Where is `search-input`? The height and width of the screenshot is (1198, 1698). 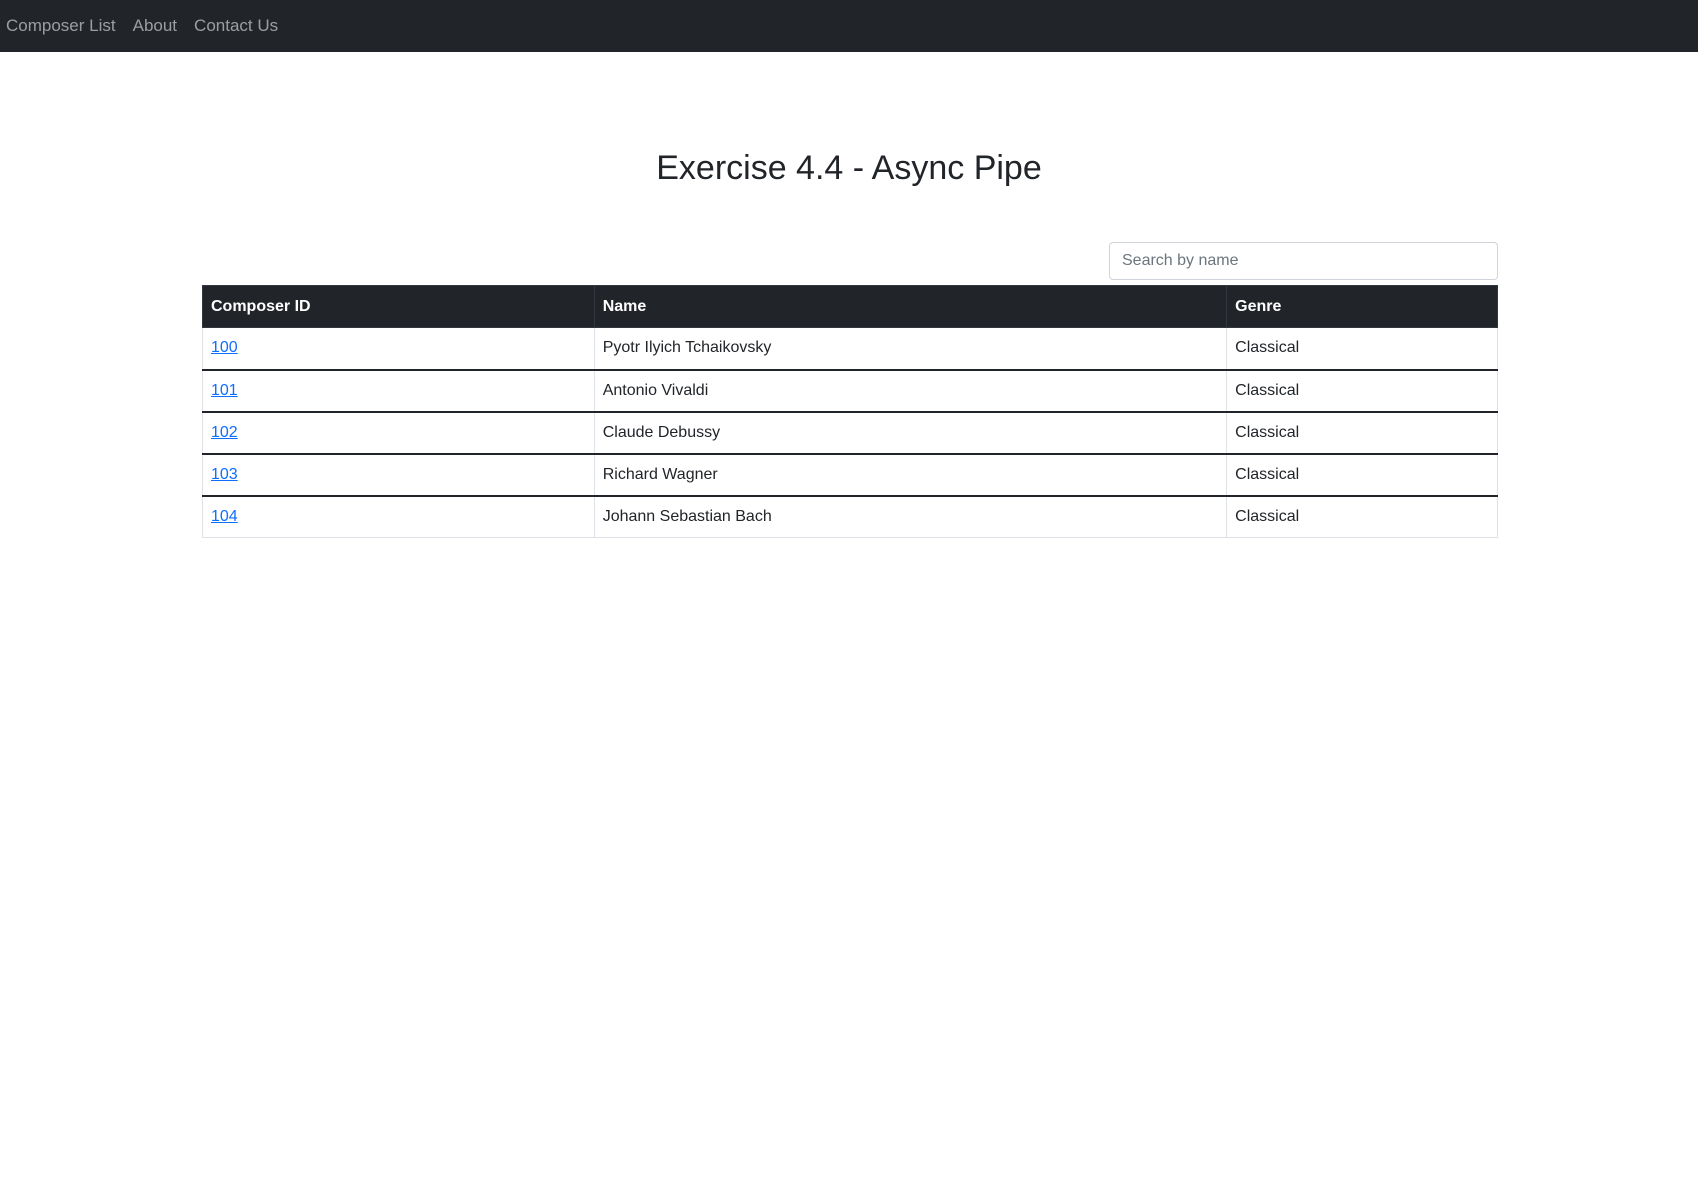
search-input is located at coordinates (1303, 261).